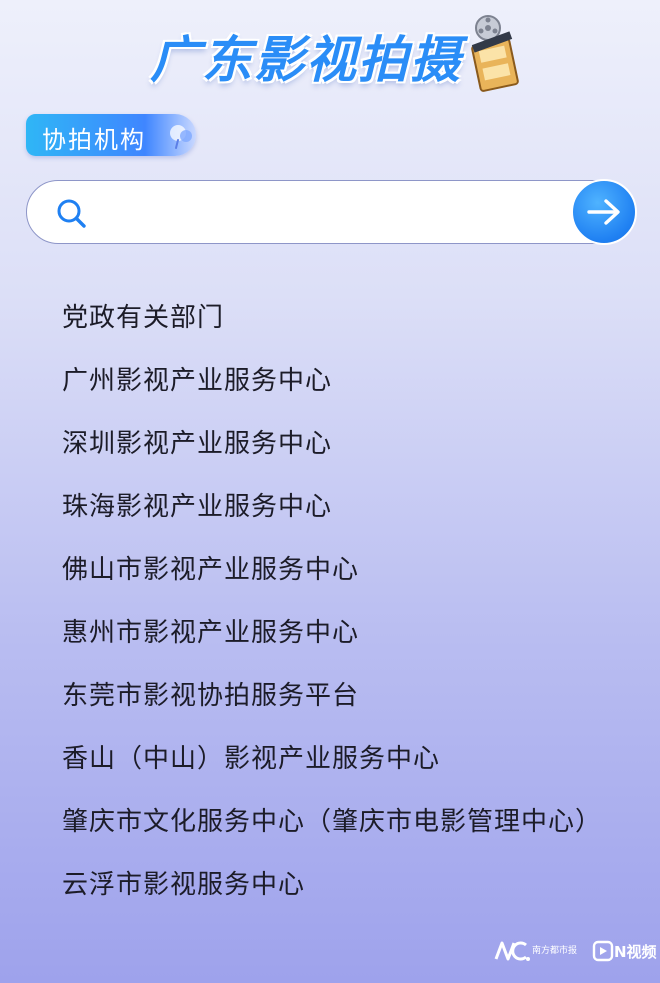  I want to click on arrow-right-icon, so click(603, 212).